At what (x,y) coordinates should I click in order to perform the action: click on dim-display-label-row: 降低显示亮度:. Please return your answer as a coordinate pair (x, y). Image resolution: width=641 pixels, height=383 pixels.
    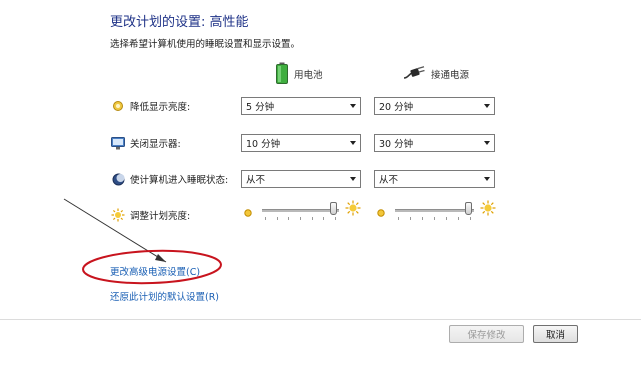
    Looking at the image, I should click on (150, 106).